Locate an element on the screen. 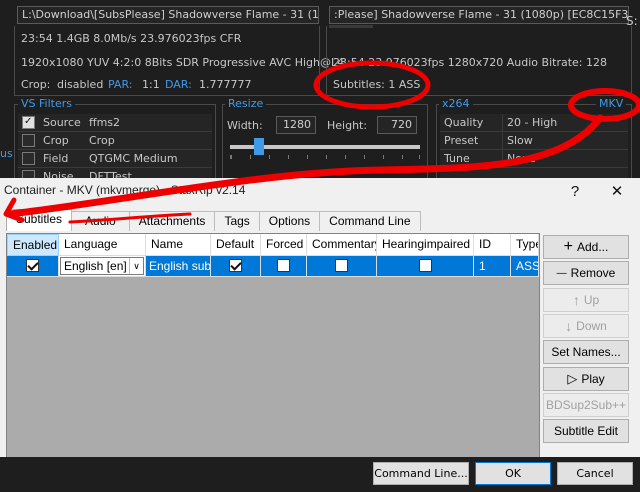  filter-value: Crop is located at coordinates (102, 140).